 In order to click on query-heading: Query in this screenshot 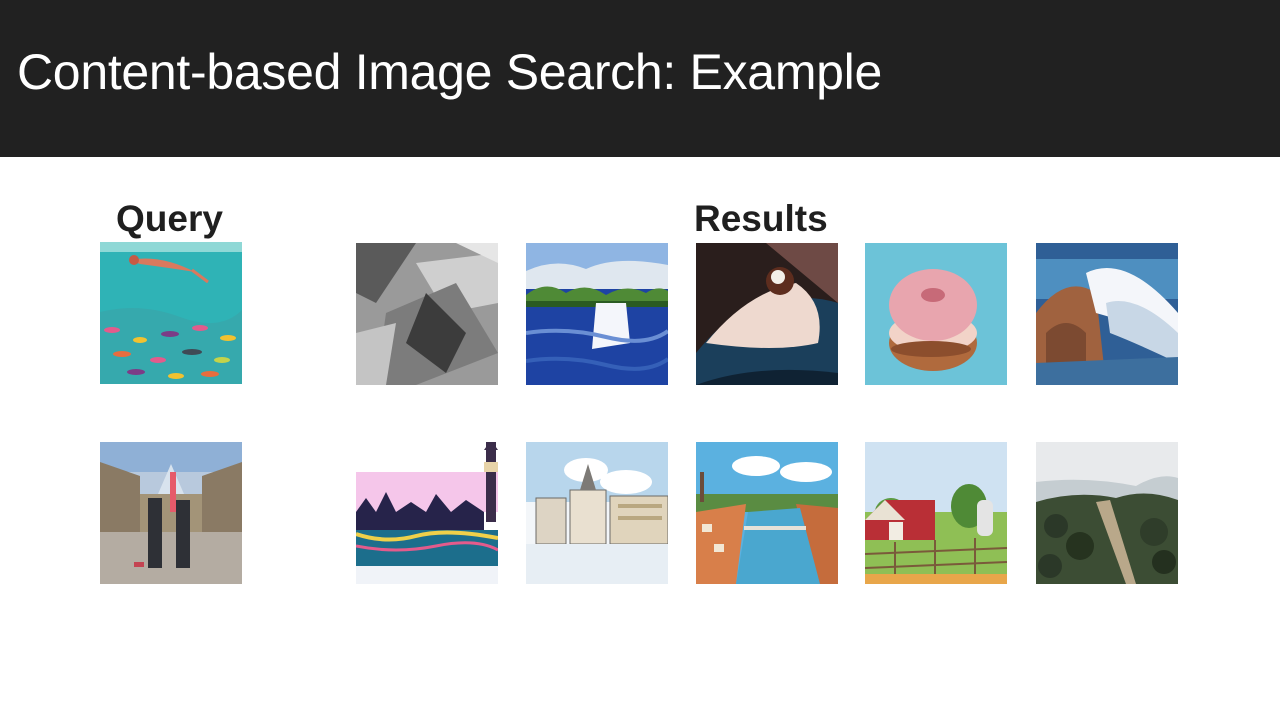, I will do `click(169, 218)`.